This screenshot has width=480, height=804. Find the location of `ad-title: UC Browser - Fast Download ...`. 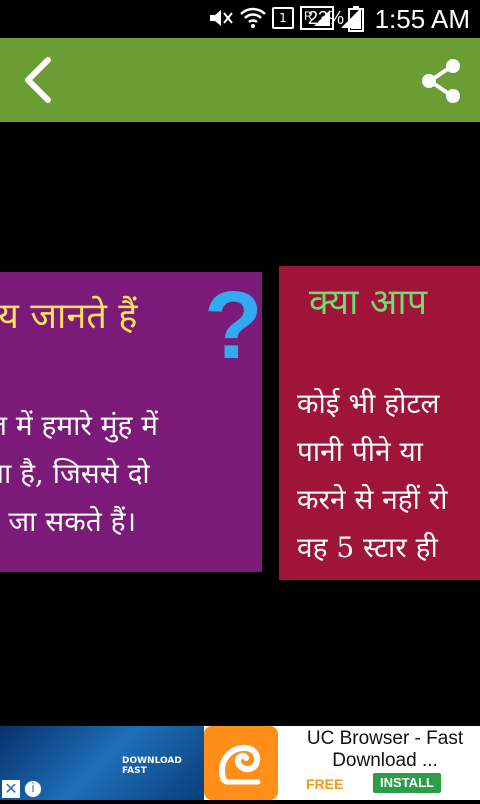

ad-title: UC Browser - Fast Download ... is located at coordinates (385, 750).